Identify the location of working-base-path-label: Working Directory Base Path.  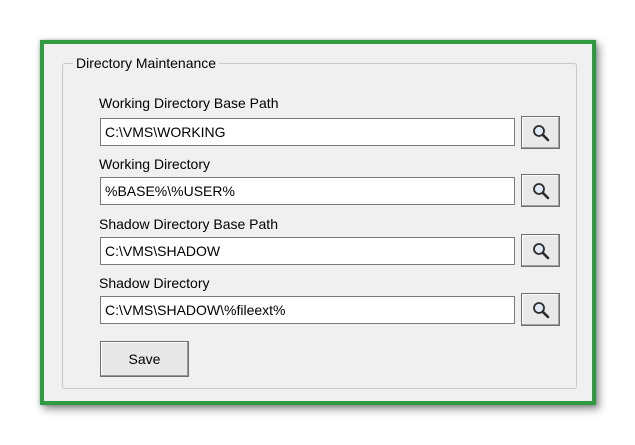
(189, 103).